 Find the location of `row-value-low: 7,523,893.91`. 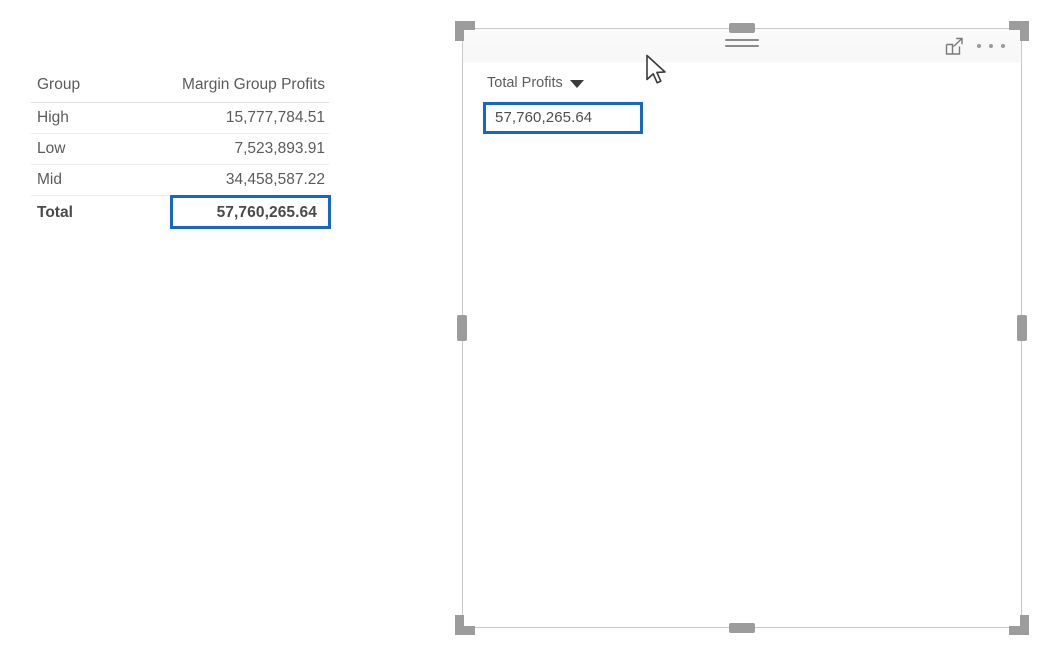

row-value-low: 7,523,893.91 is located at coordinates (229, 149).